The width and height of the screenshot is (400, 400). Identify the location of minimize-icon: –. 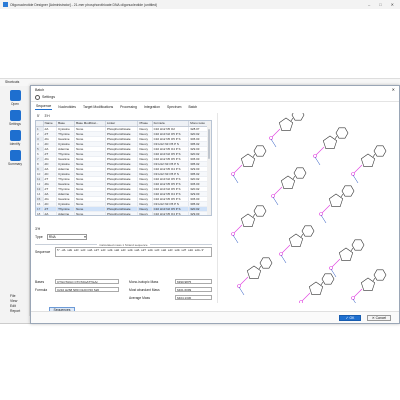
(369, 4).